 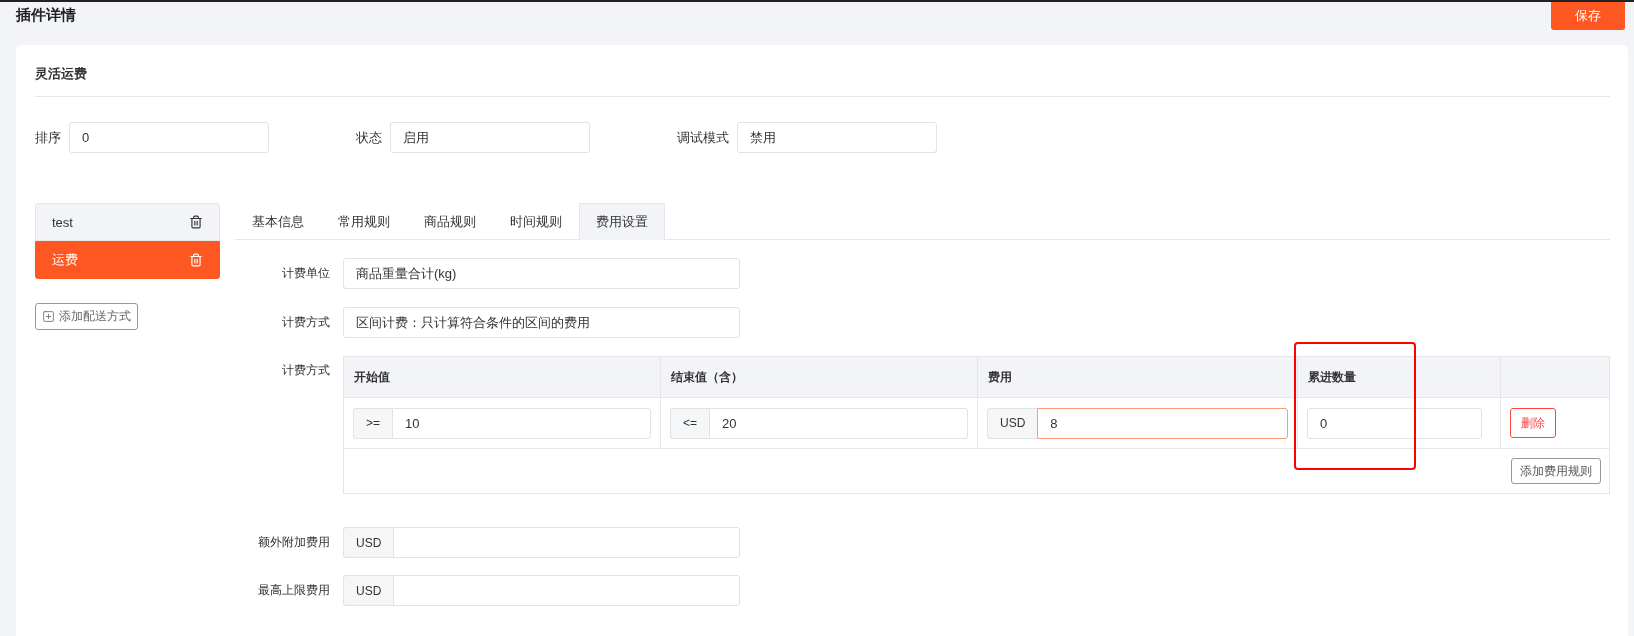 I want to click on field-label: 额外附加费用, so click(x=293, y=542).